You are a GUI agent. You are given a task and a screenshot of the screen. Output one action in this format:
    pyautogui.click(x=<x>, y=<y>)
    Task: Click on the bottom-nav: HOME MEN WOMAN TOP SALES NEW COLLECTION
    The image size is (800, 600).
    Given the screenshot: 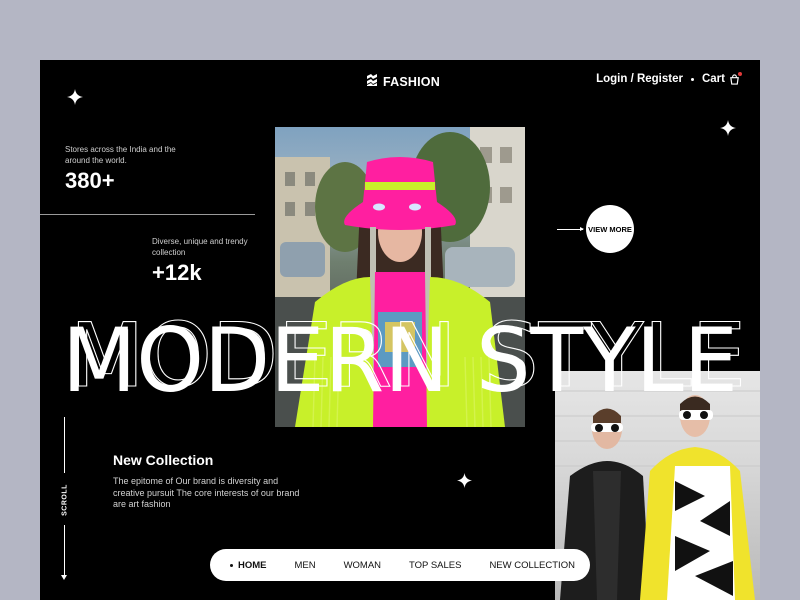 What is the action you would take?
    pyautogui.click(x=400, y=565)
    